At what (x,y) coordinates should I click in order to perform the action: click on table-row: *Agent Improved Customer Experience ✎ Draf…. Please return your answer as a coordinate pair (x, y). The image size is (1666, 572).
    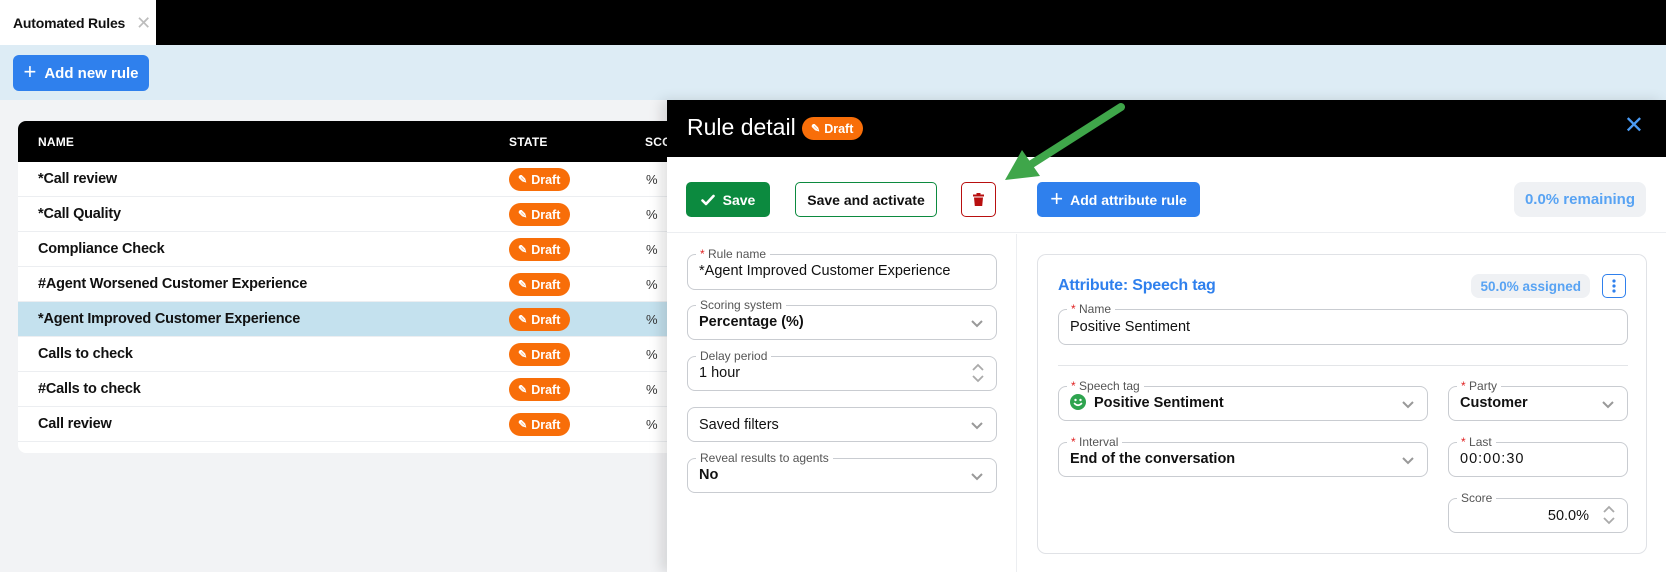
    Looking at the image, I should click on (358, 319).